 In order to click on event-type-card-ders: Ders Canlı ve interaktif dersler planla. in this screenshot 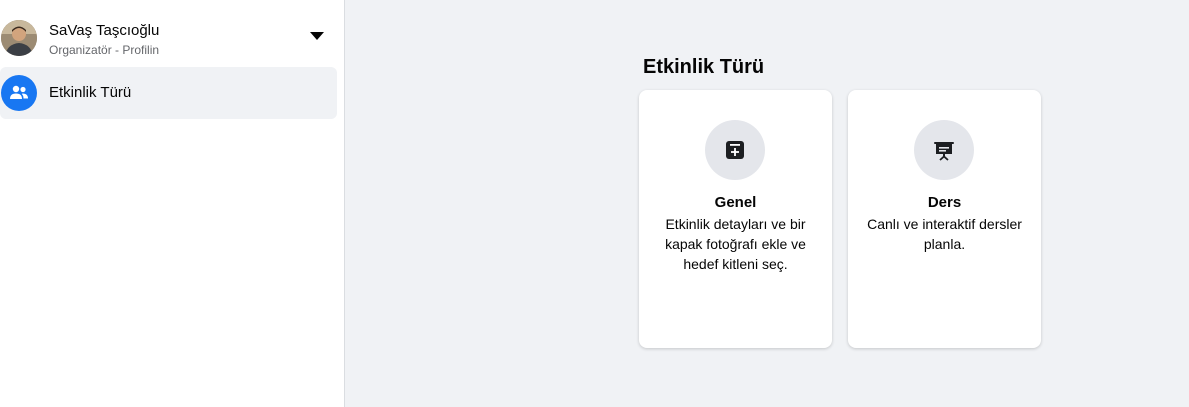, I will do `click(944, 219)`.